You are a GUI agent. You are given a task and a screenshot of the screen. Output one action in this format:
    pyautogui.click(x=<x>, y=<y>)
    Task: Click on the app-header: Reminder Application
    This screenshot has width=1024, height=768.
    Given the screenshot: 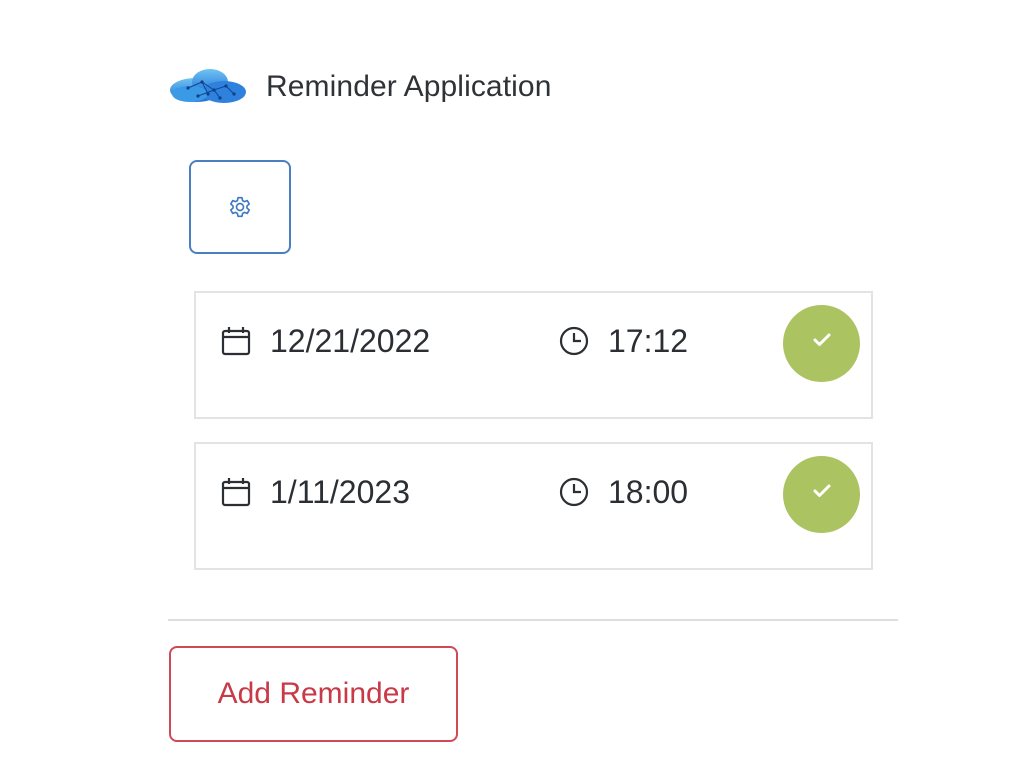 What is the action you would take?
    pyautogui.click(x=360, y=87)
    